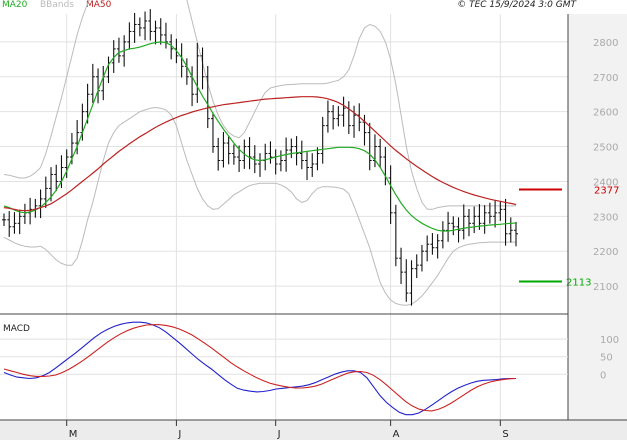 This screenshot has width=627, height=440. I want to click on price-tick-label: 2600, so click(605, 113).